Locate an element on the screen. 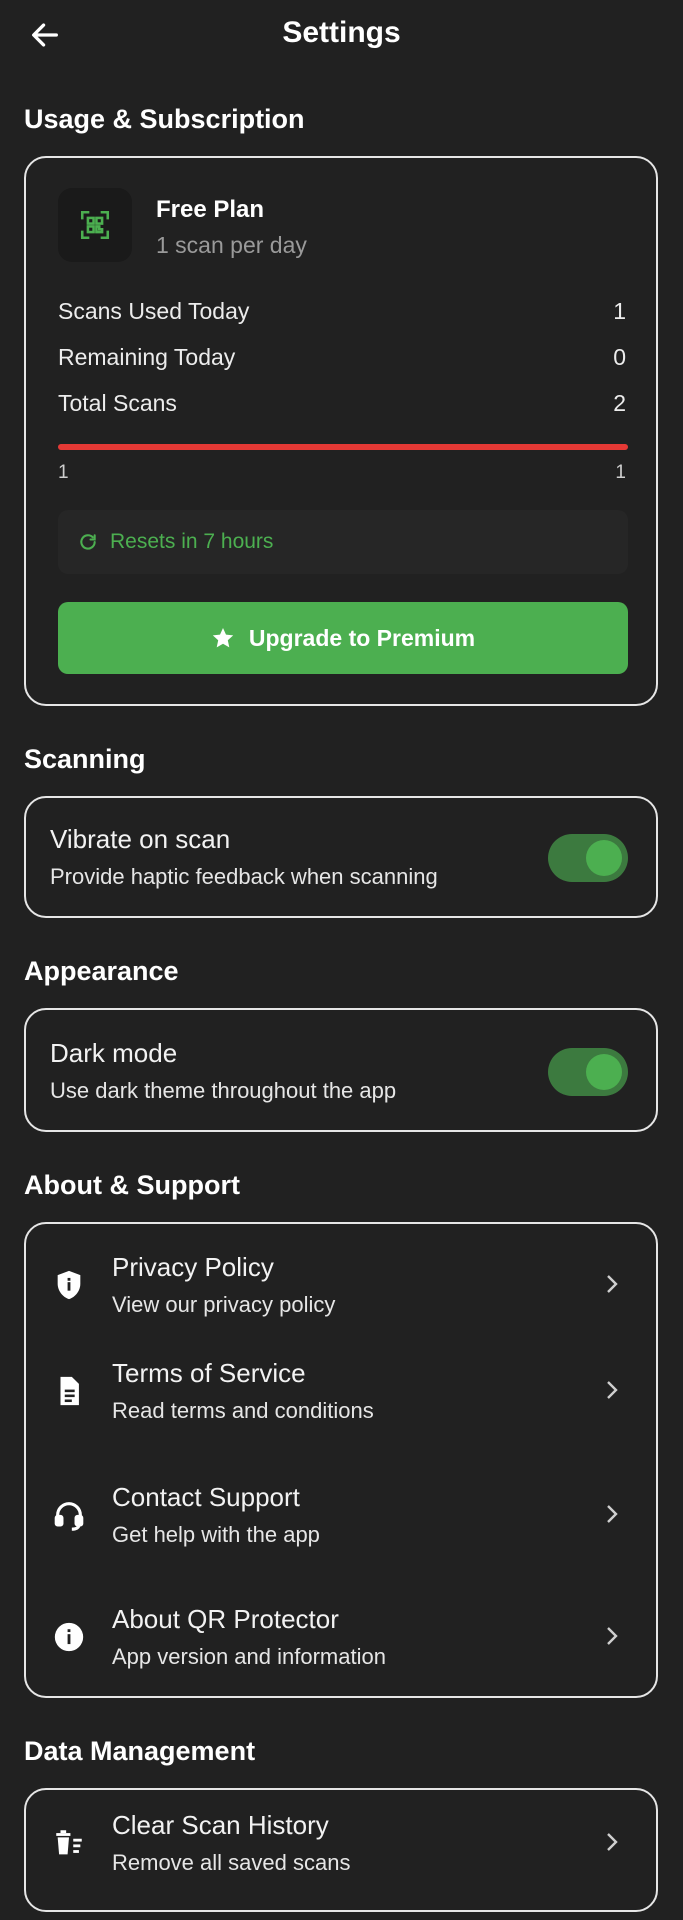  plan-description: 1 scan per day is located at coordinates (231, 245).